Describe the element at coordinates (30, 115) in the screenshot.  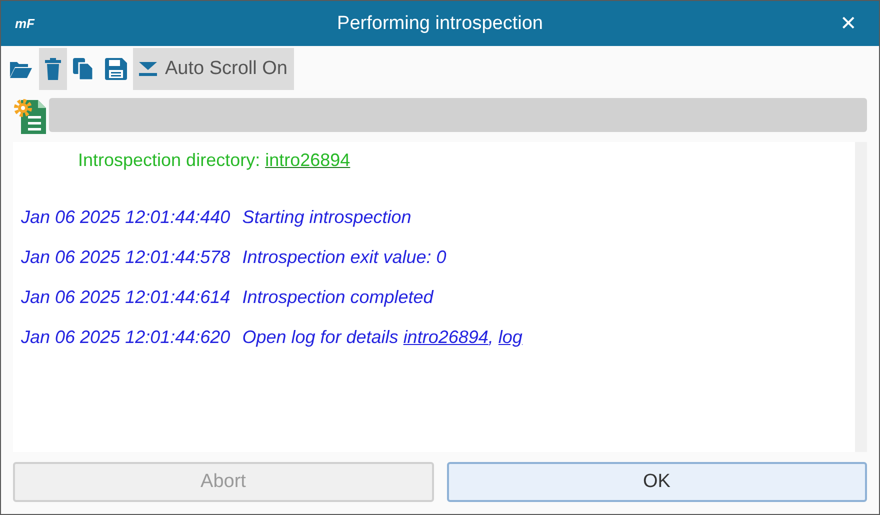
I see `document-gear-icon` at that location.